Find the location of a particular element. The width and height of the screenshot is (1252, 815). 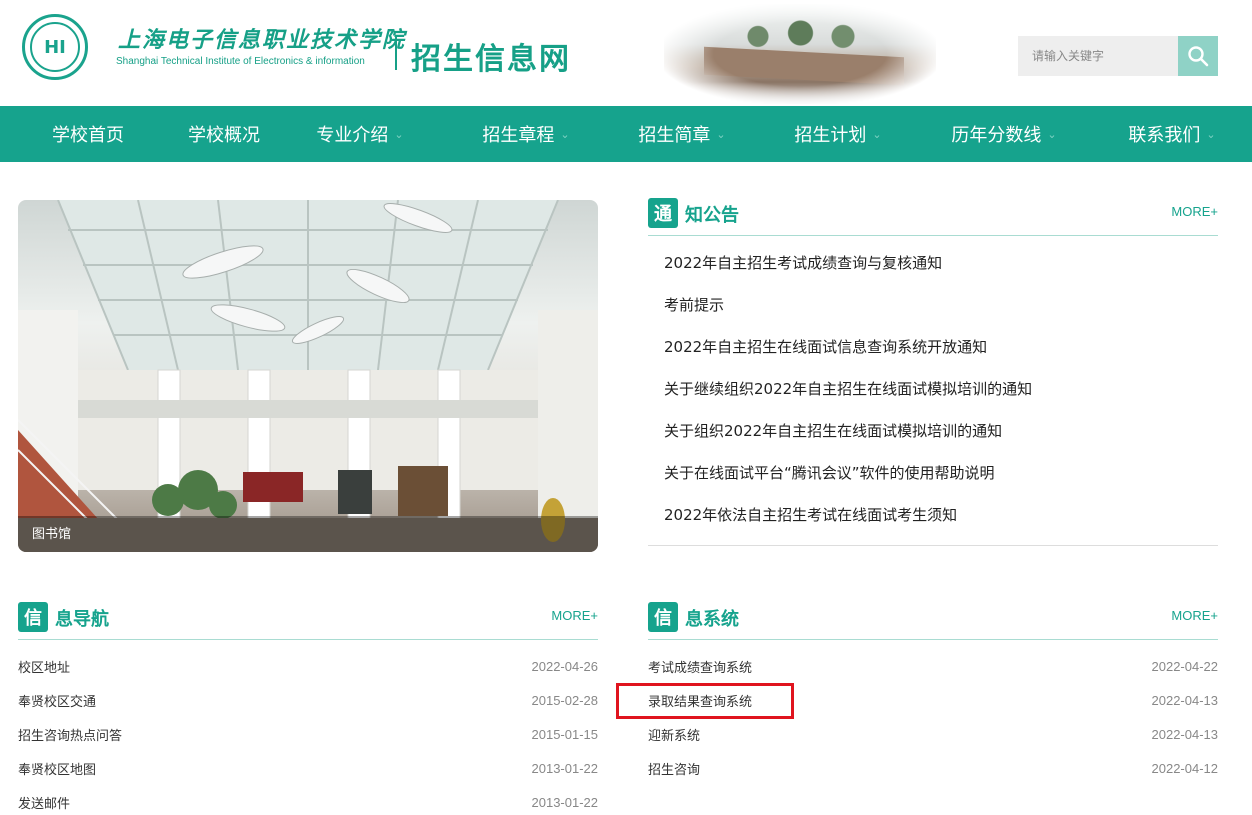

nav-item-label: 学校首页 is located at coordinates (88, 135).